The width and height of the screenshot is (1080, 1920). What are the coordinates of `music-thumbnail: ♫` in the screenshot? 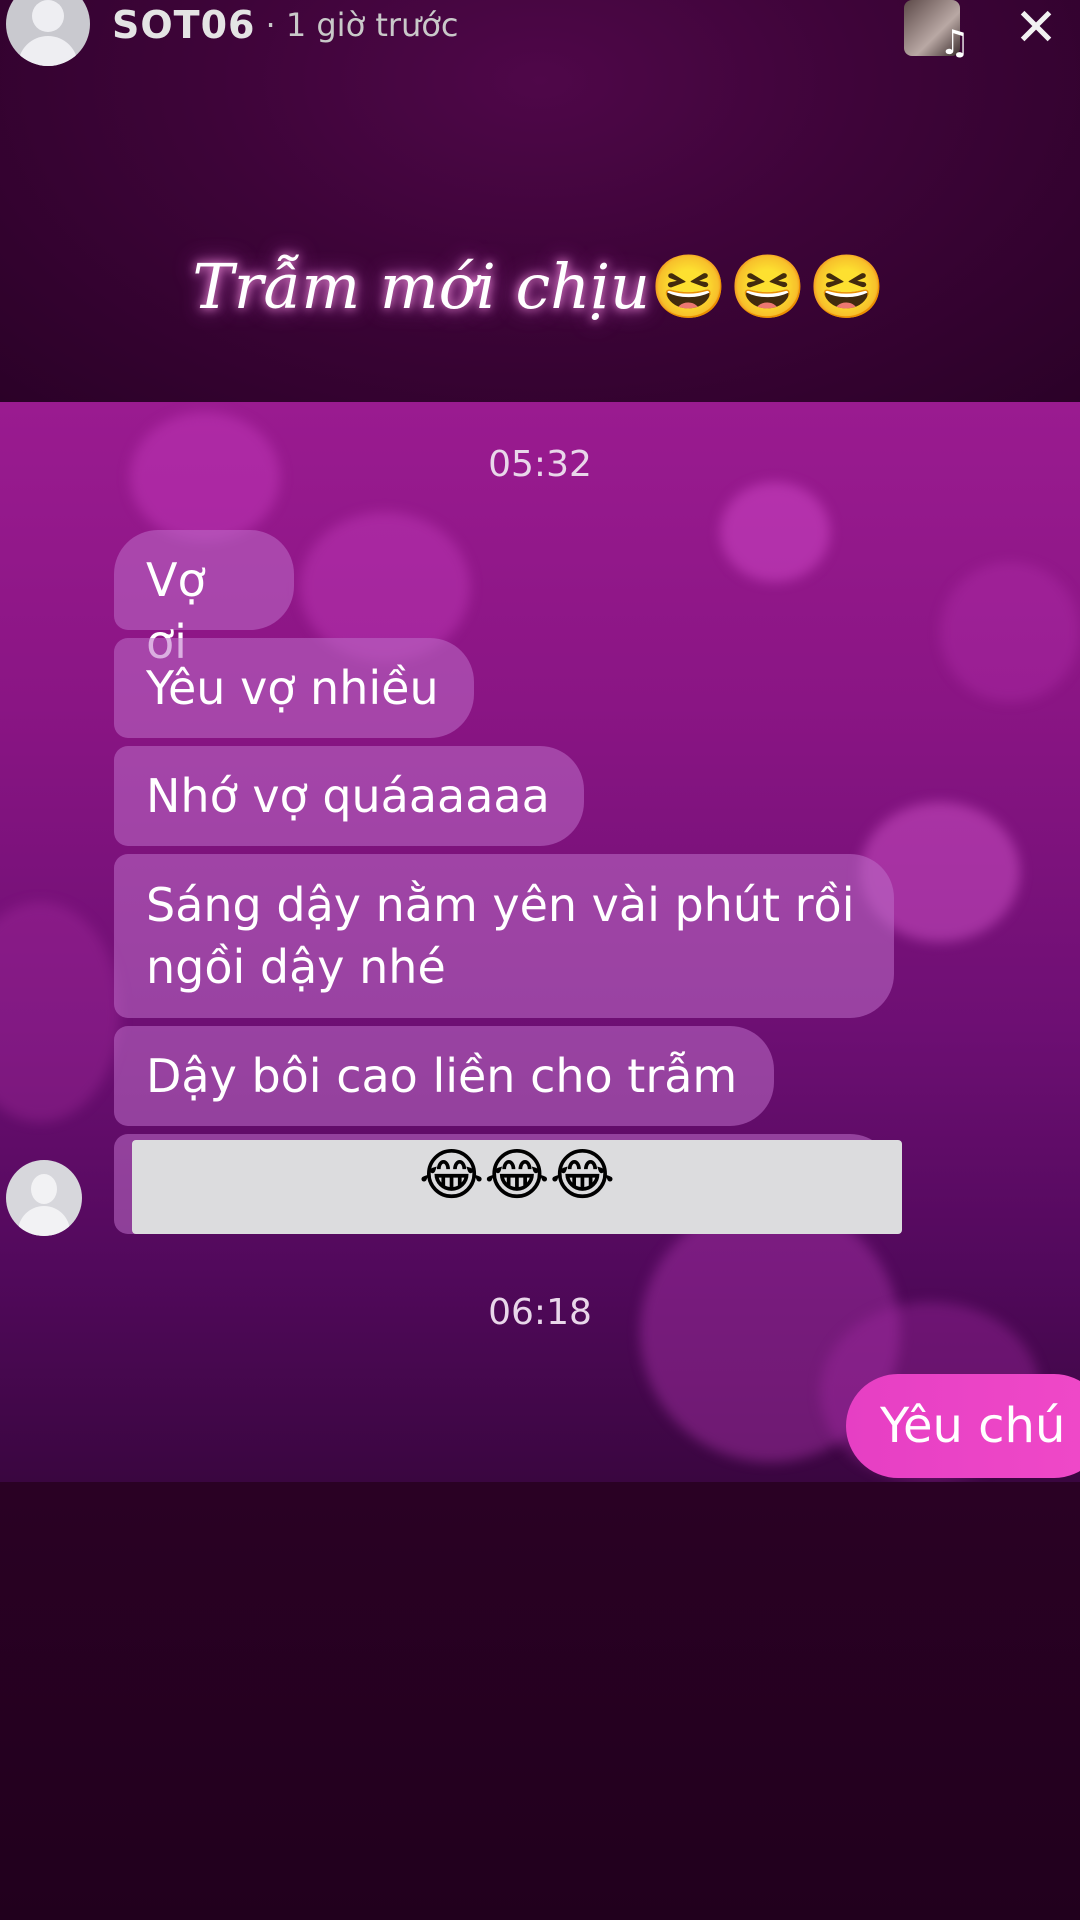 It's located at (937, 30).